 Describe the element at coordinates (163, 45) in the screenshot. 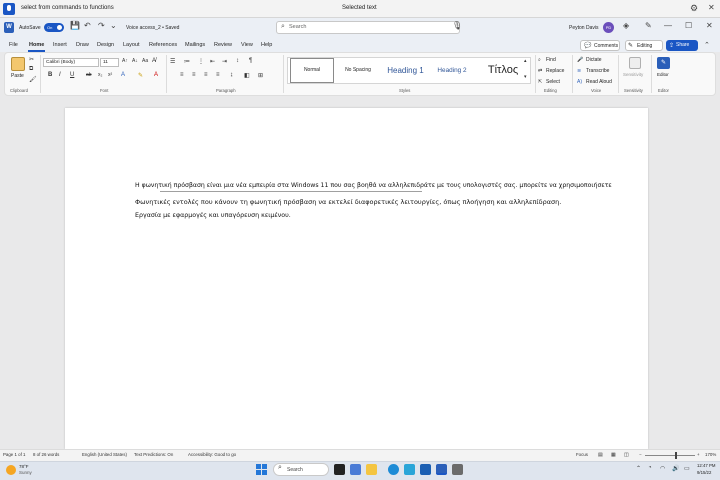

I see `tab-references: References` at that location.